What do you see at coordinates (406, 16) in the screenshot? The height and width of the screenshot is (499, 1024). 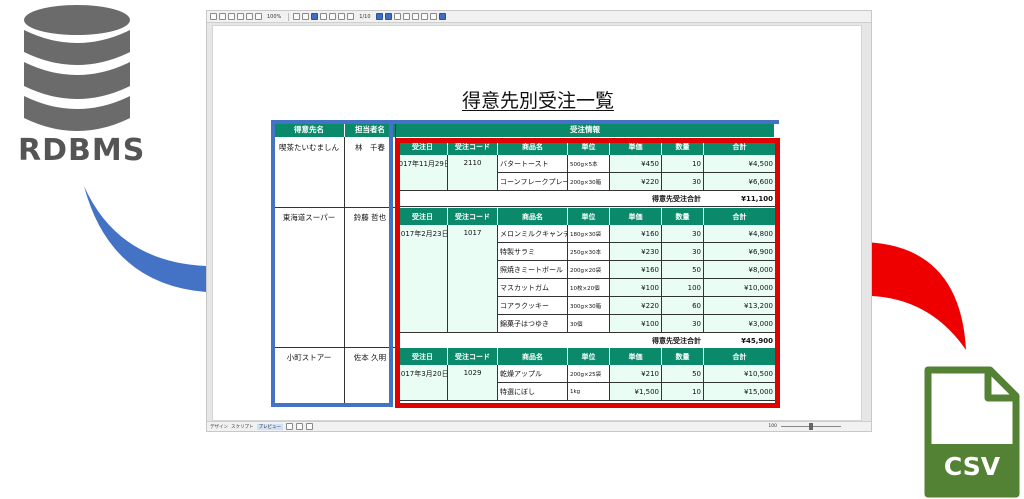 I see `forward-icon` at bounding box center [406, 16].